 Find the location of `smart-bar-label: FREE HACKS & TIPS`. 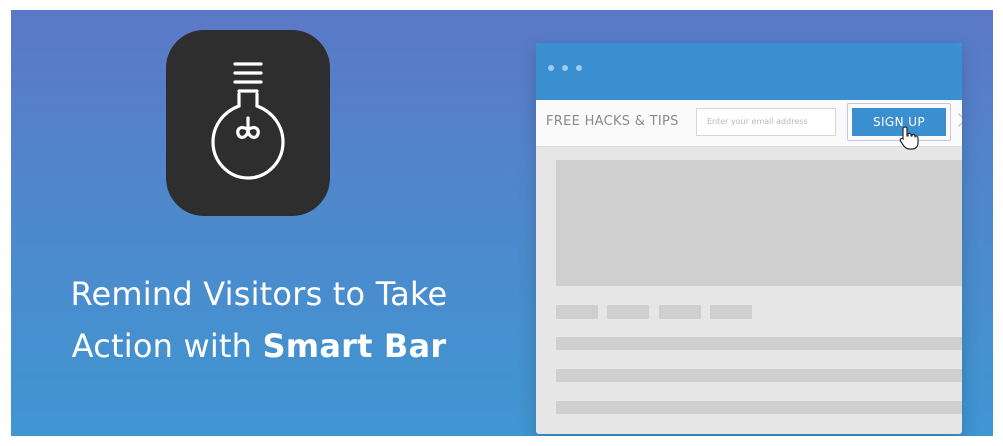

smart-bar-label: FREE HACKS & TIPS is located at coordinates (612, 121).